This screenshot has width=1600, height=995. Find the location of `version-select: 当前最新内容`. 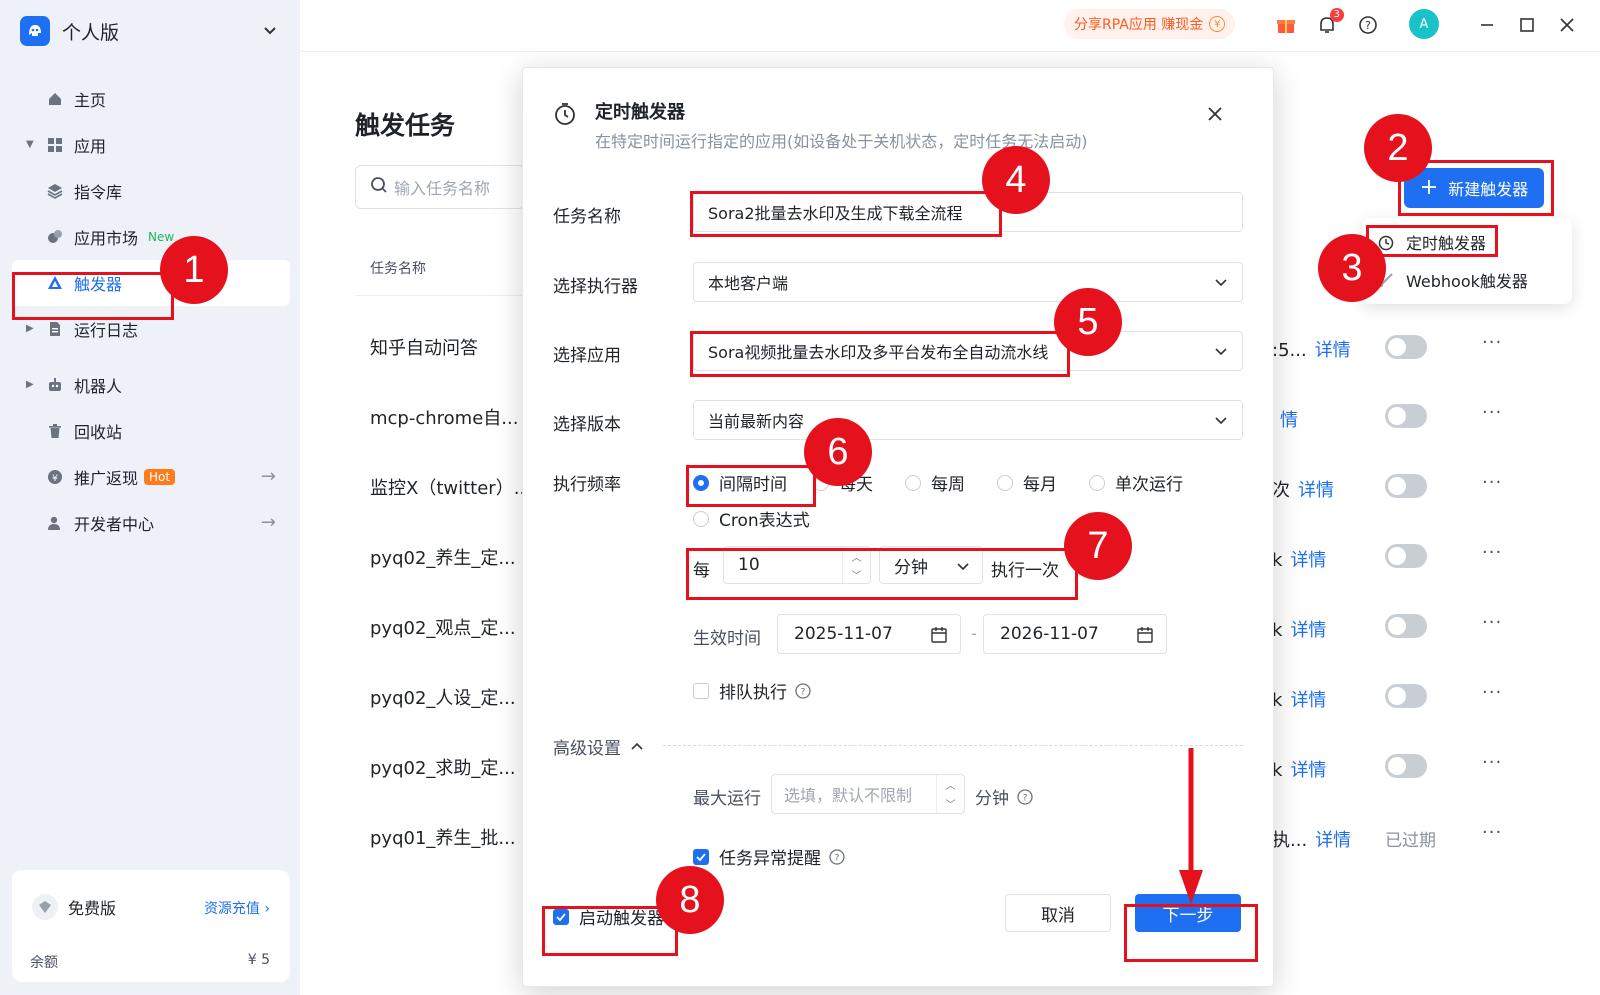

version-select: 当前最新内容 is located at coordinates (968, 420).